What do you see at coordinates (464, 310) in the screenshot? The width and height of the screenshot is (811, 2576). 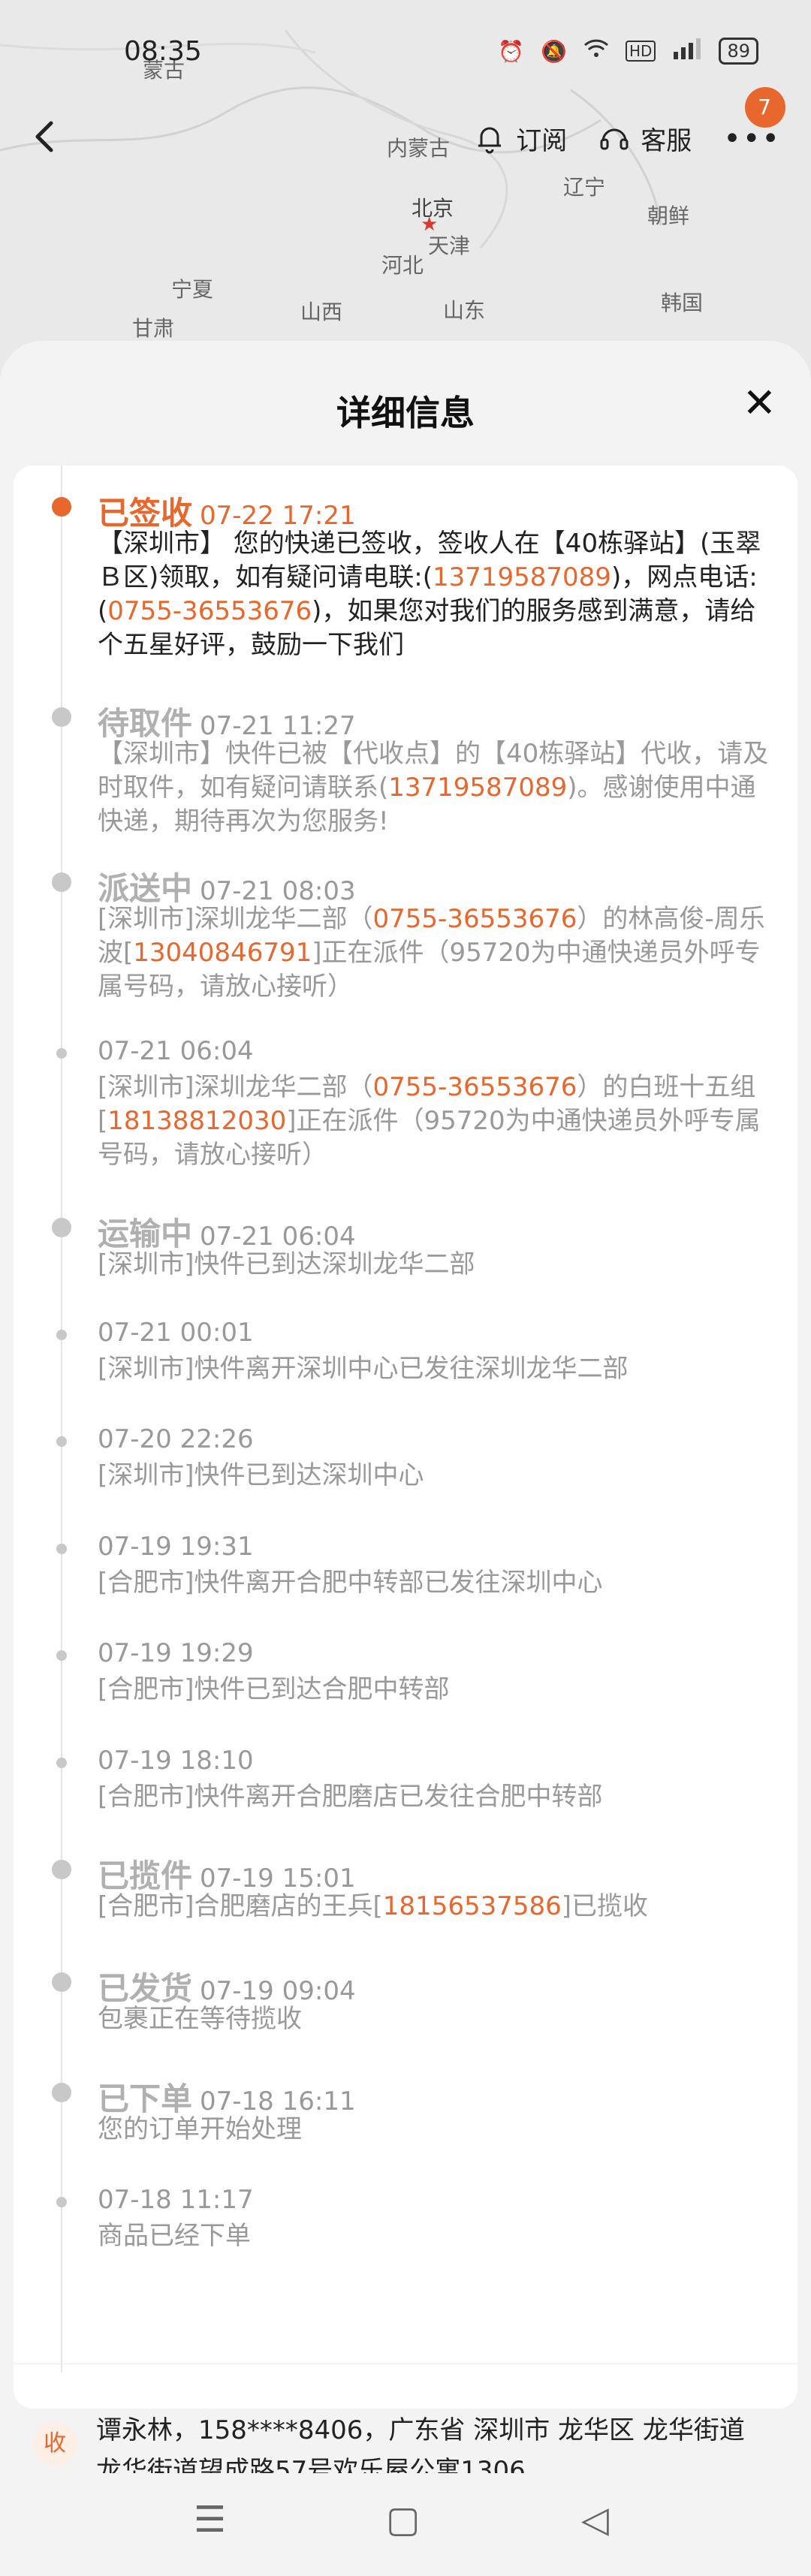 I see `map-label: 山东` at bounding box center [464, 310].